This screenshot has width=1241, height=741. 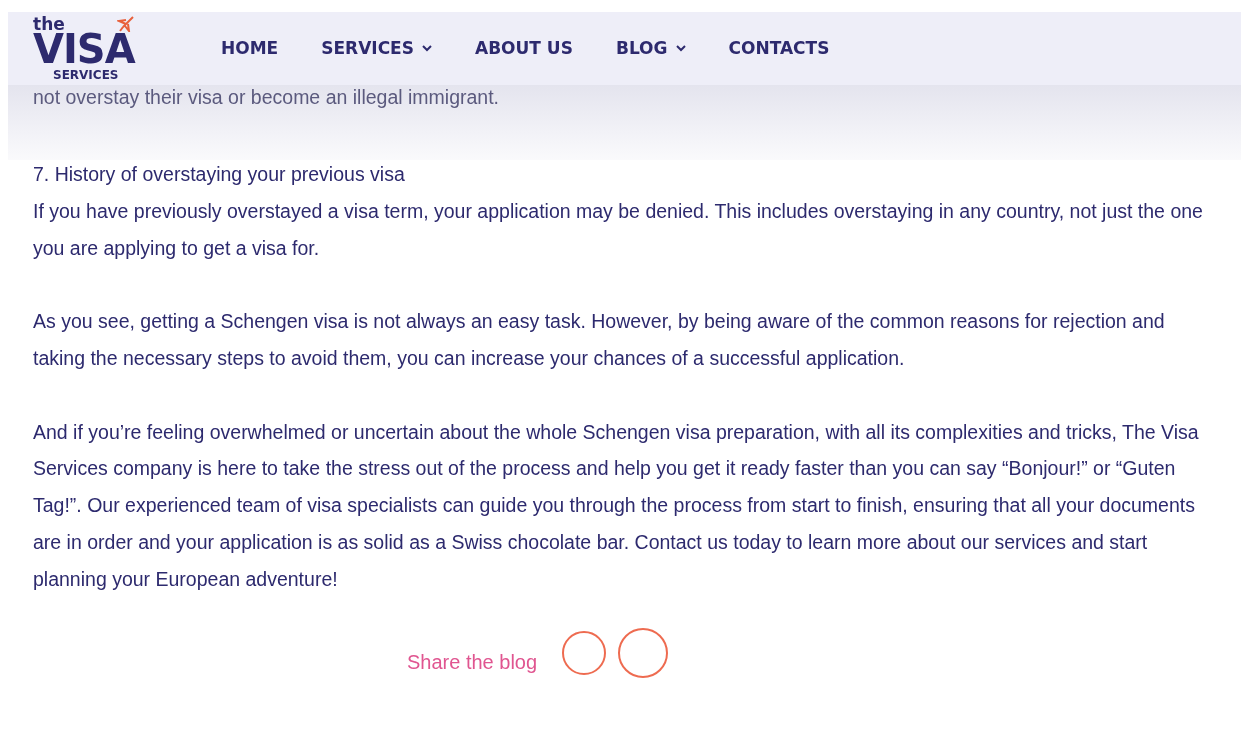 I want to click on nav-link: SERVICES, so click(x=376, y=48).